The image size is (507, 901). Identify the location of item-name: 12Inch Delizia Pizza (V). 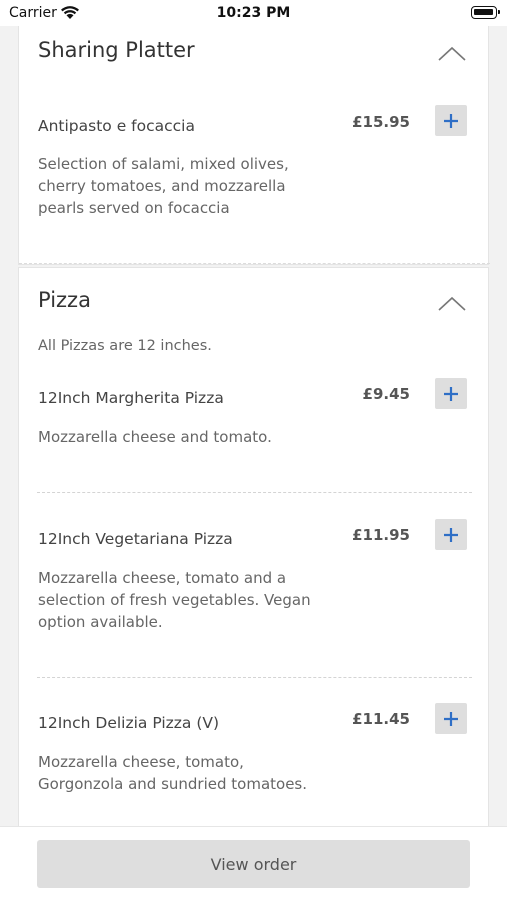
(129, 723).